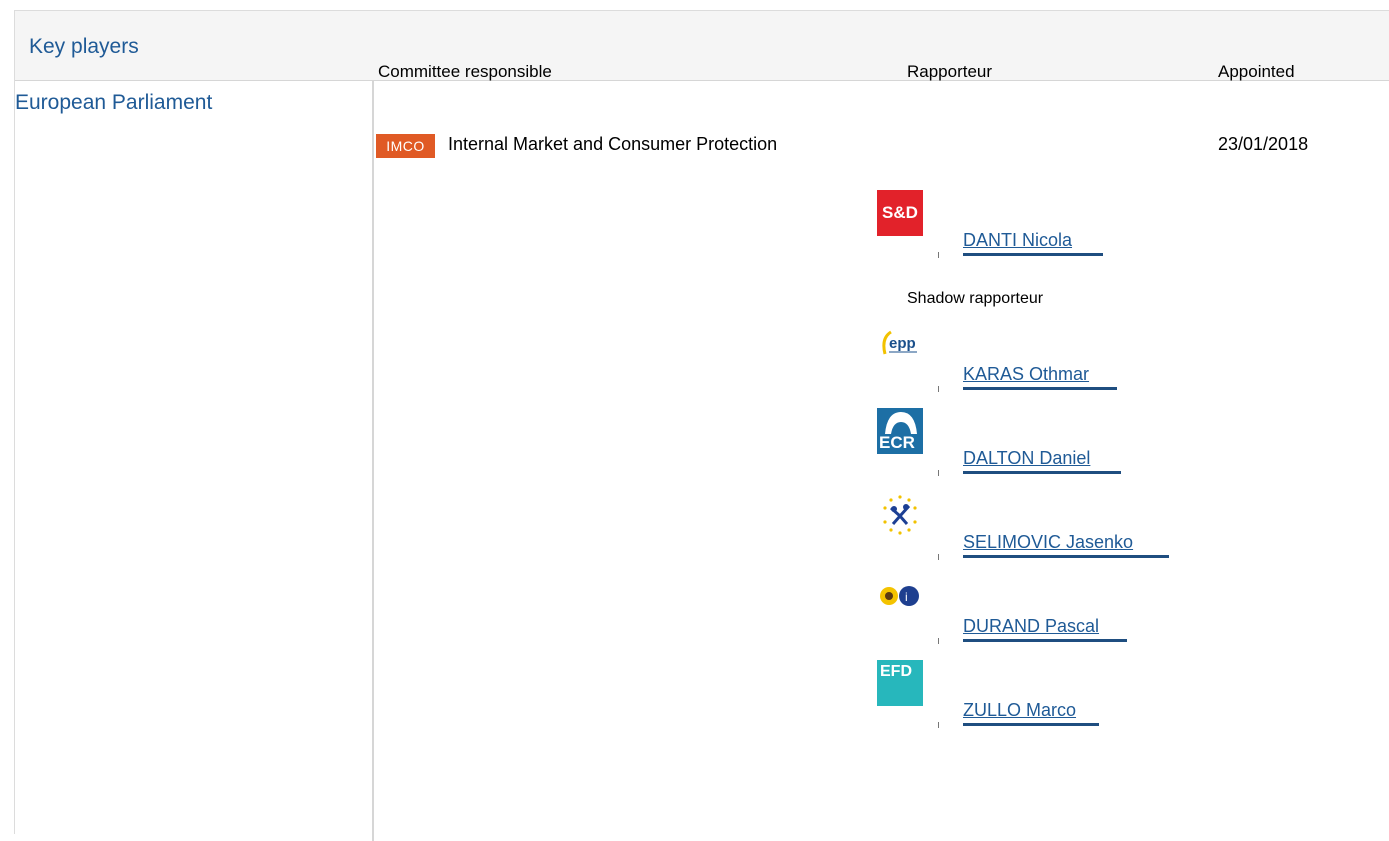  I want to click on shadow-rapporteur-entry: i DURAND Pascal, so click(1037, 612).